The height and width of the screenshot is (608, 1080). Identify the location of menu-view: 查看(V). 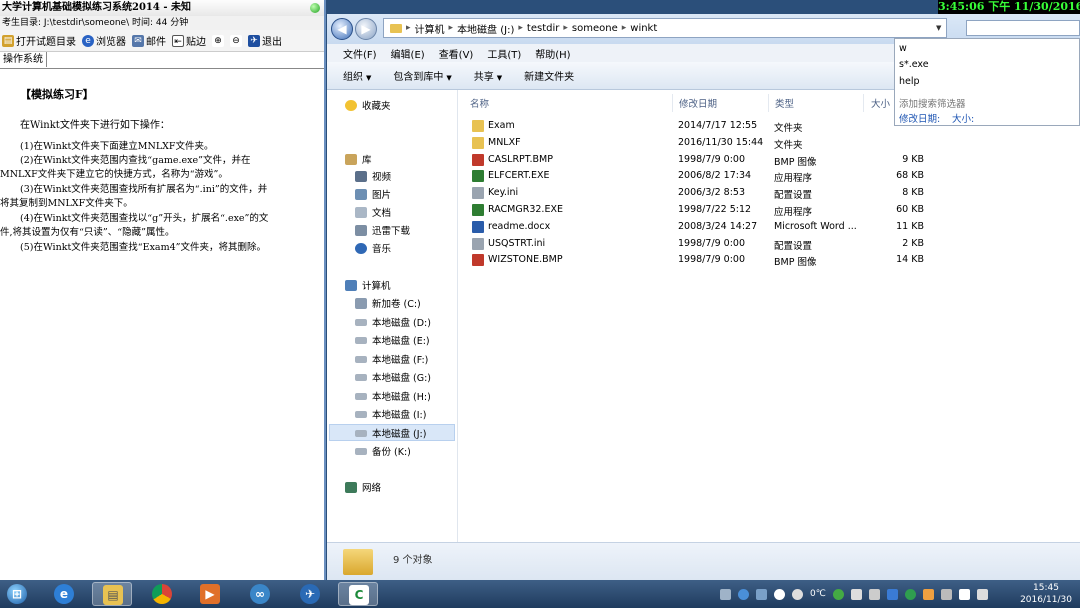
(456, 53).